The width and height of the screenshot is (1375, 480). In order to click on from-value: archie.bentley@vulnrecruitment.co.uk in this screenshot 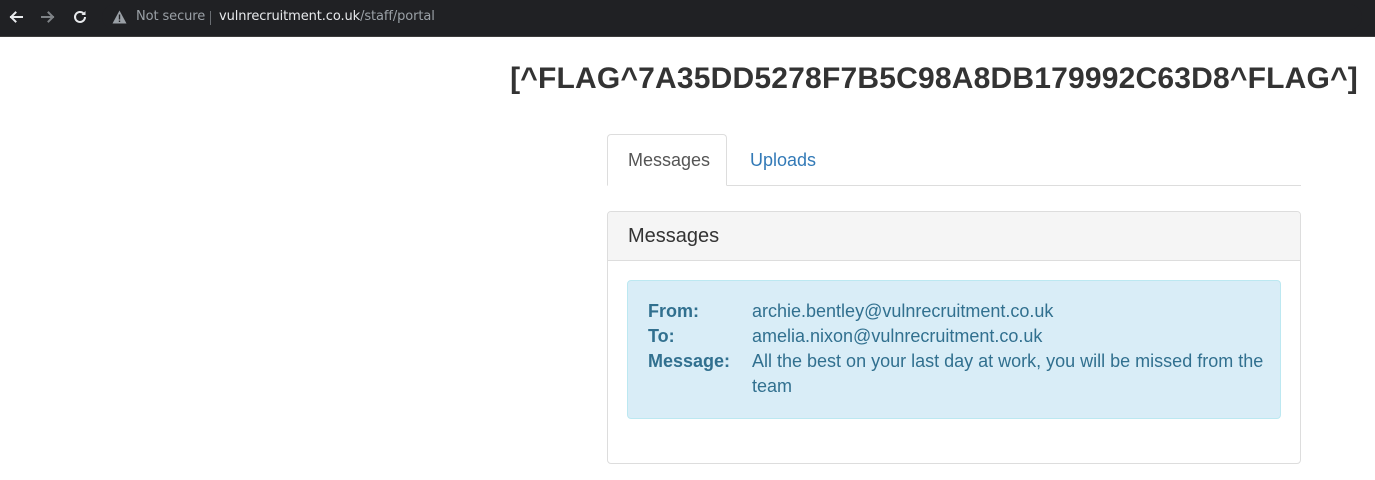, I will do `click(903, 311)`.